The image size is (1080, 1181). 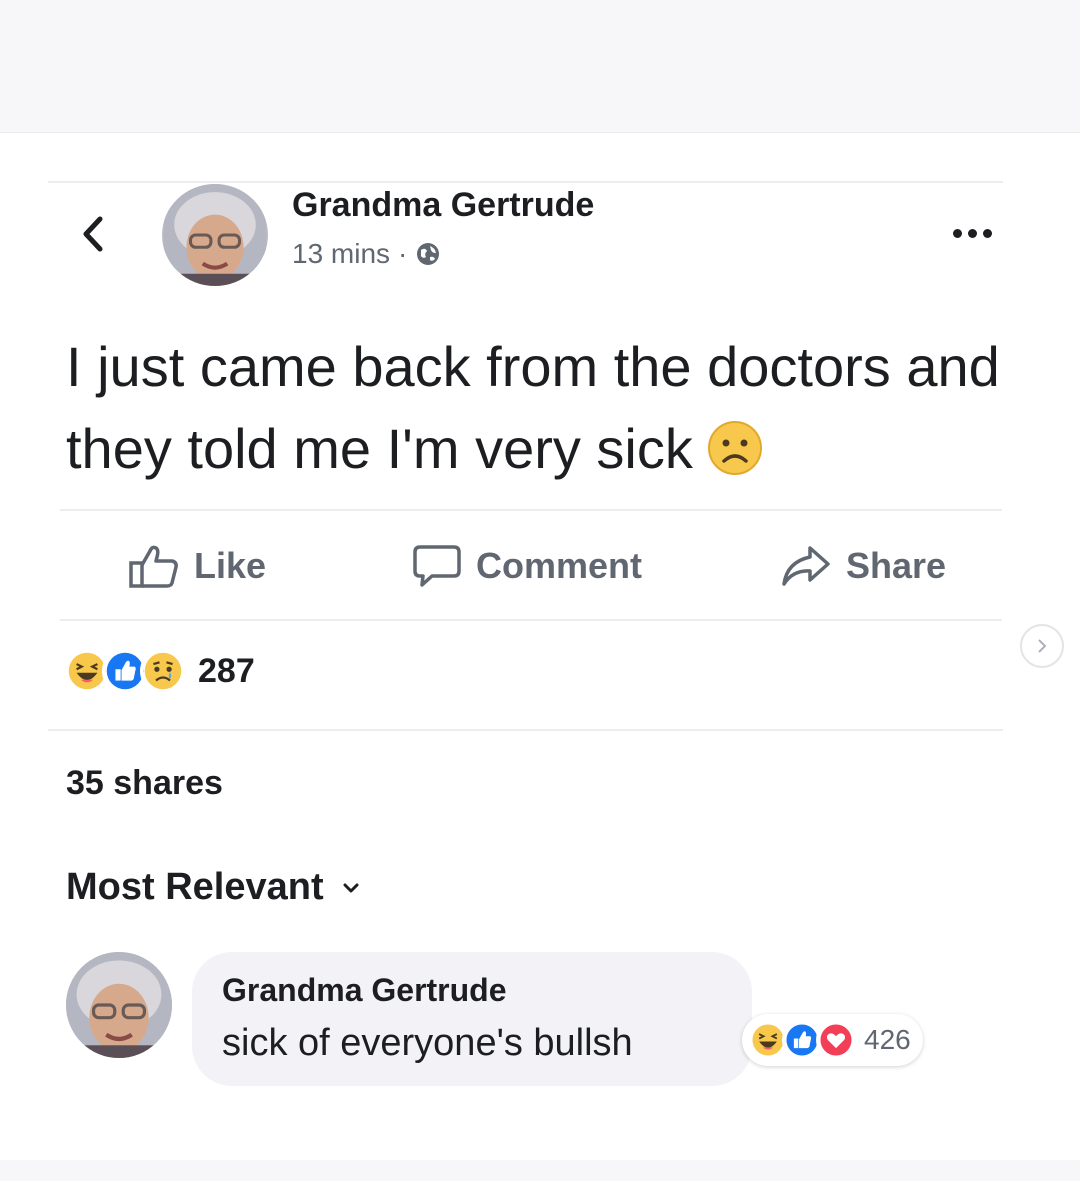 What do you see at coordinates (896, 565) in the screenshot?
I see `share-label: Share` at bounding box center [896, 565].